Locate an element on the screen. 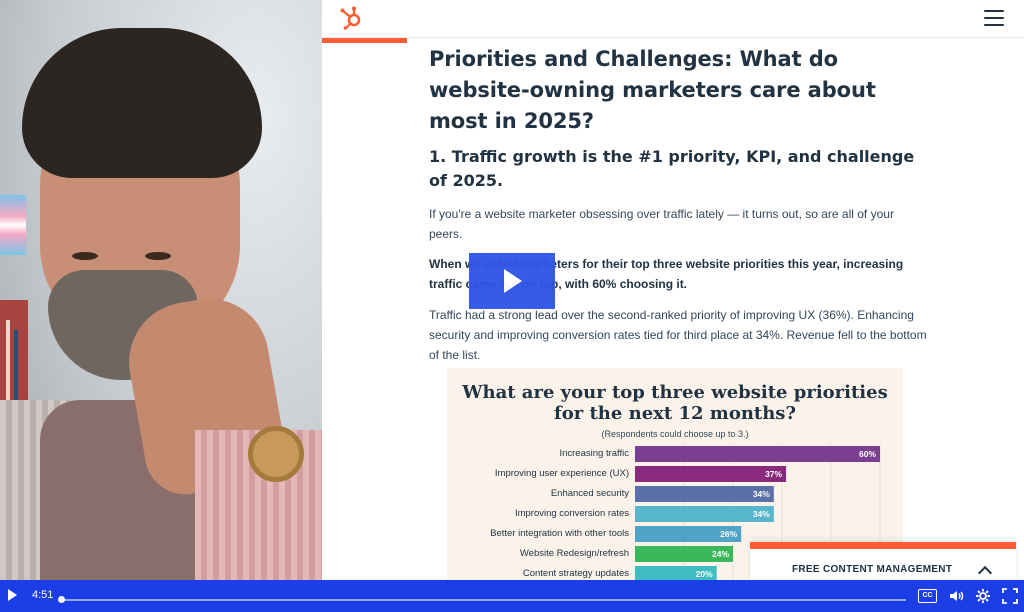 This screenshot has width=1024, height=612. free-content-popup: FREE CONTENT MANAGEMENT is located at coordinates (883, 561).